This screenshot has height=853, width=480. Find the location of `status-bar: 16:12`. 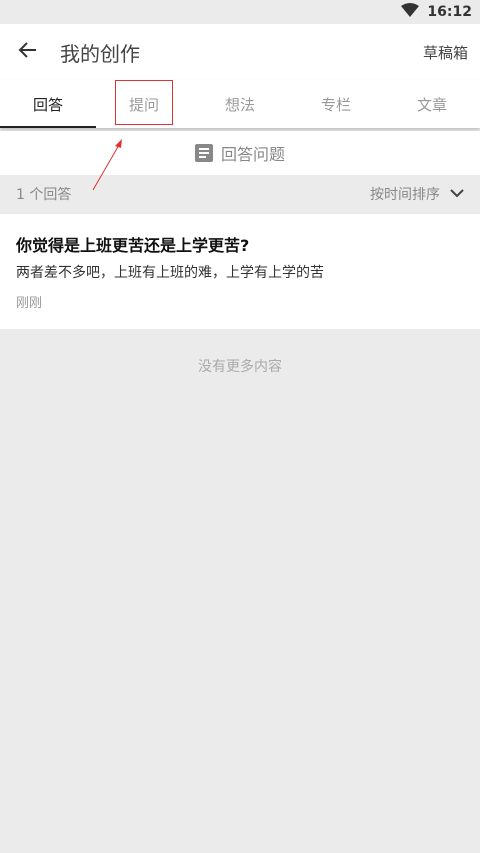

status-bar: 16:12 is located at coordinates (240, 12).